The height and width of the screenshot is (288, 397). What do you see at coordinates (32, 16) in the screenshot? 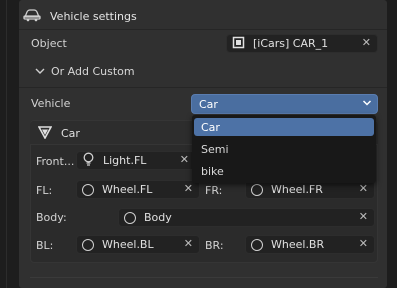
I see `car-icon` at bounding box center [32, 16].